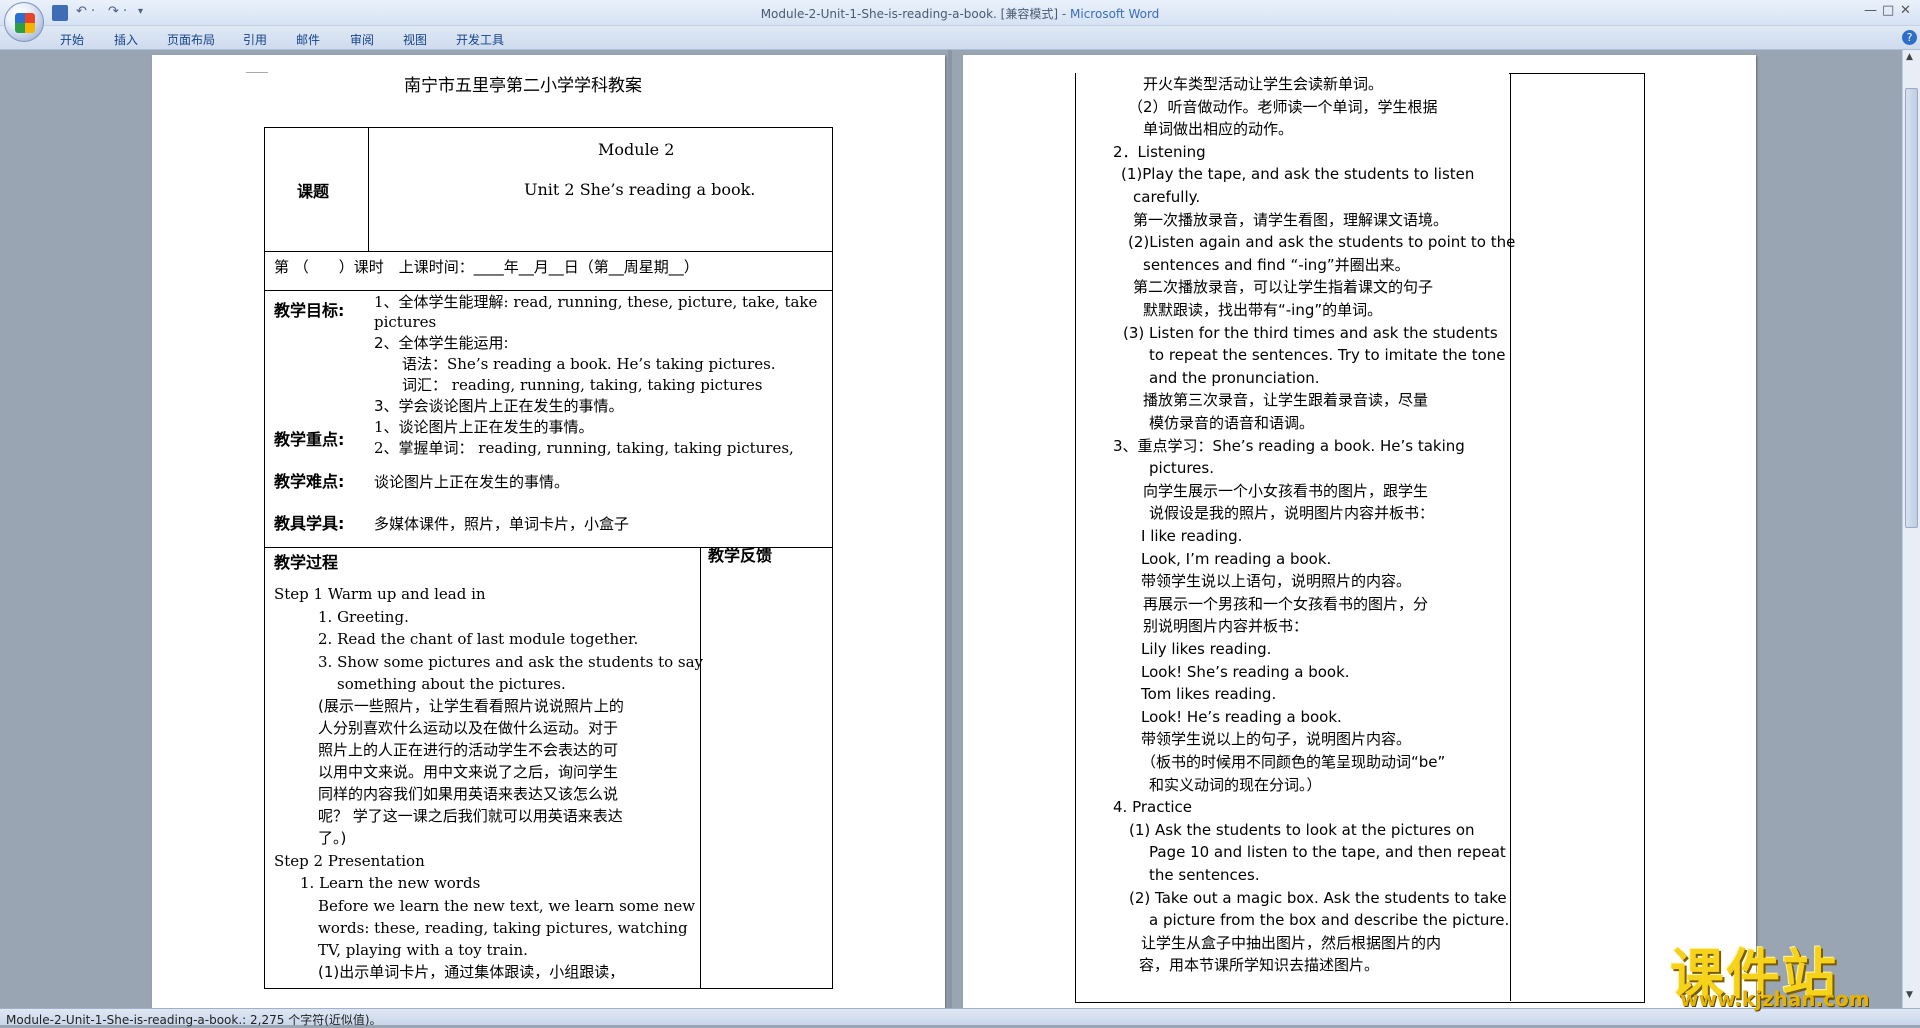 This screenshot has height=1028, width=1920. I want to click on watermark-url: www.kjzhan.com, so click(1775, 999).